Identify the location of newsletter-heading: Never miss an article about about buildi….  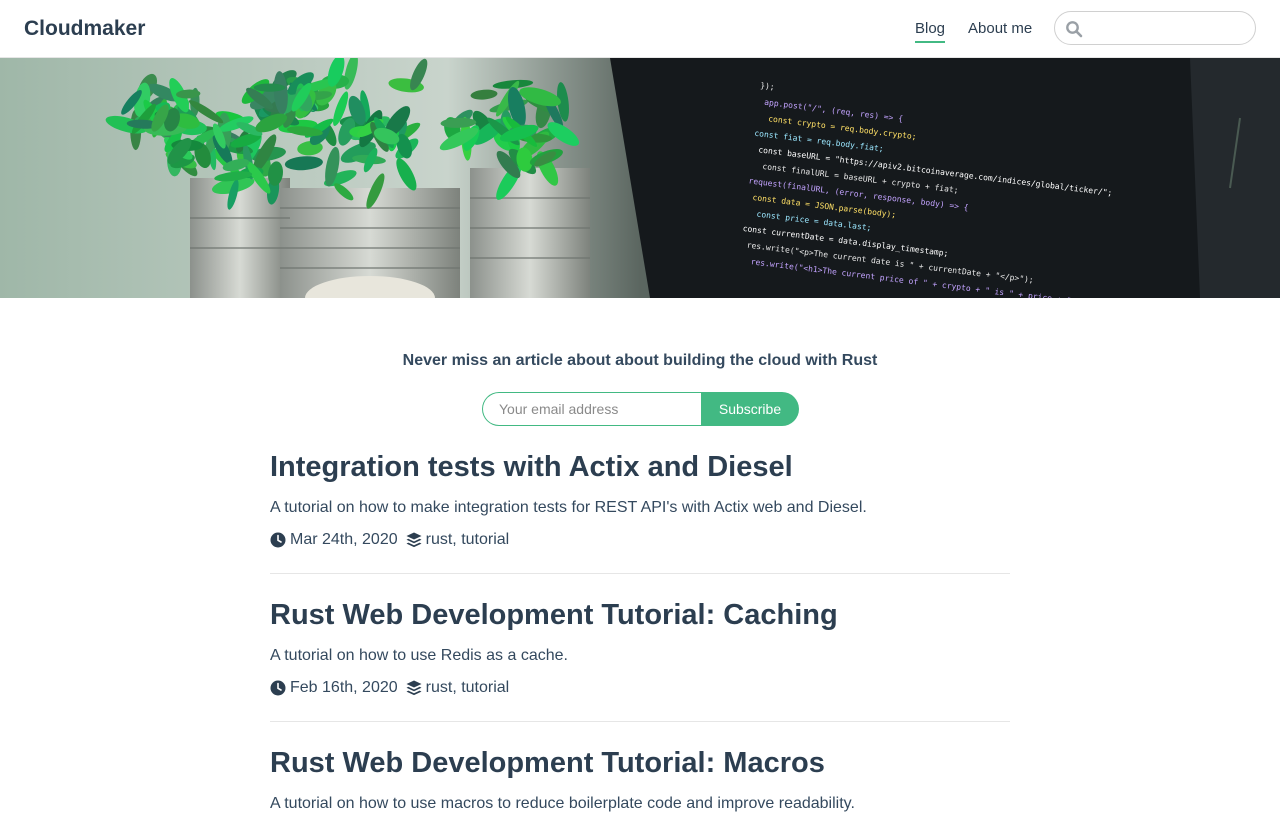
(640, 360).